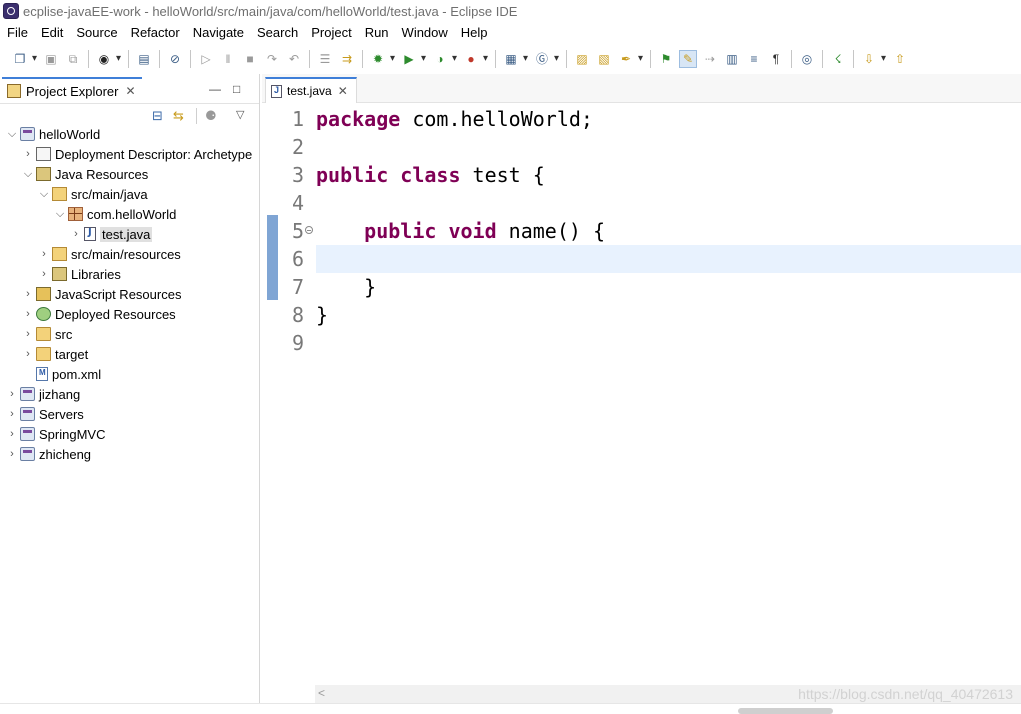  I want to click on highlight-icon: ✎, so click(688, 59).